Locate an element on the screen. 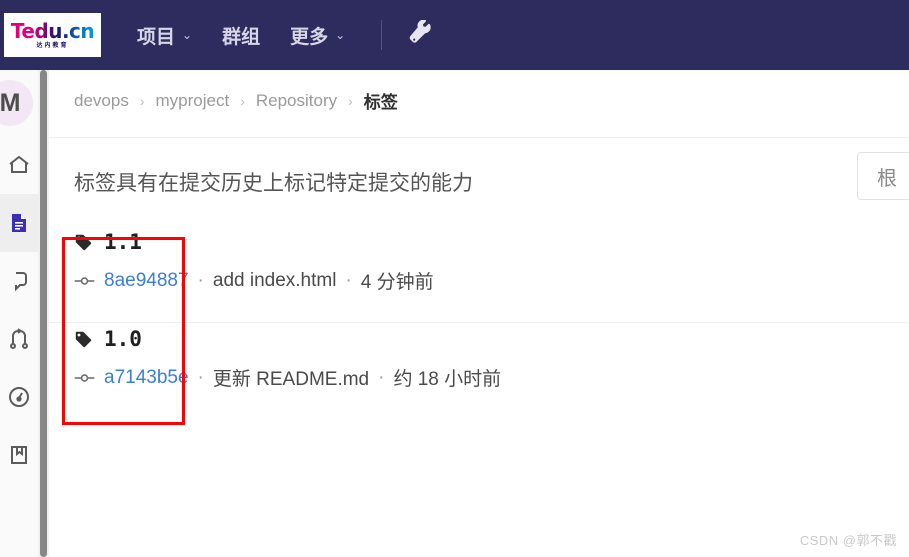 This screenshot has height=557, width=909. wrench-icon is located at coordinates (421, 35).